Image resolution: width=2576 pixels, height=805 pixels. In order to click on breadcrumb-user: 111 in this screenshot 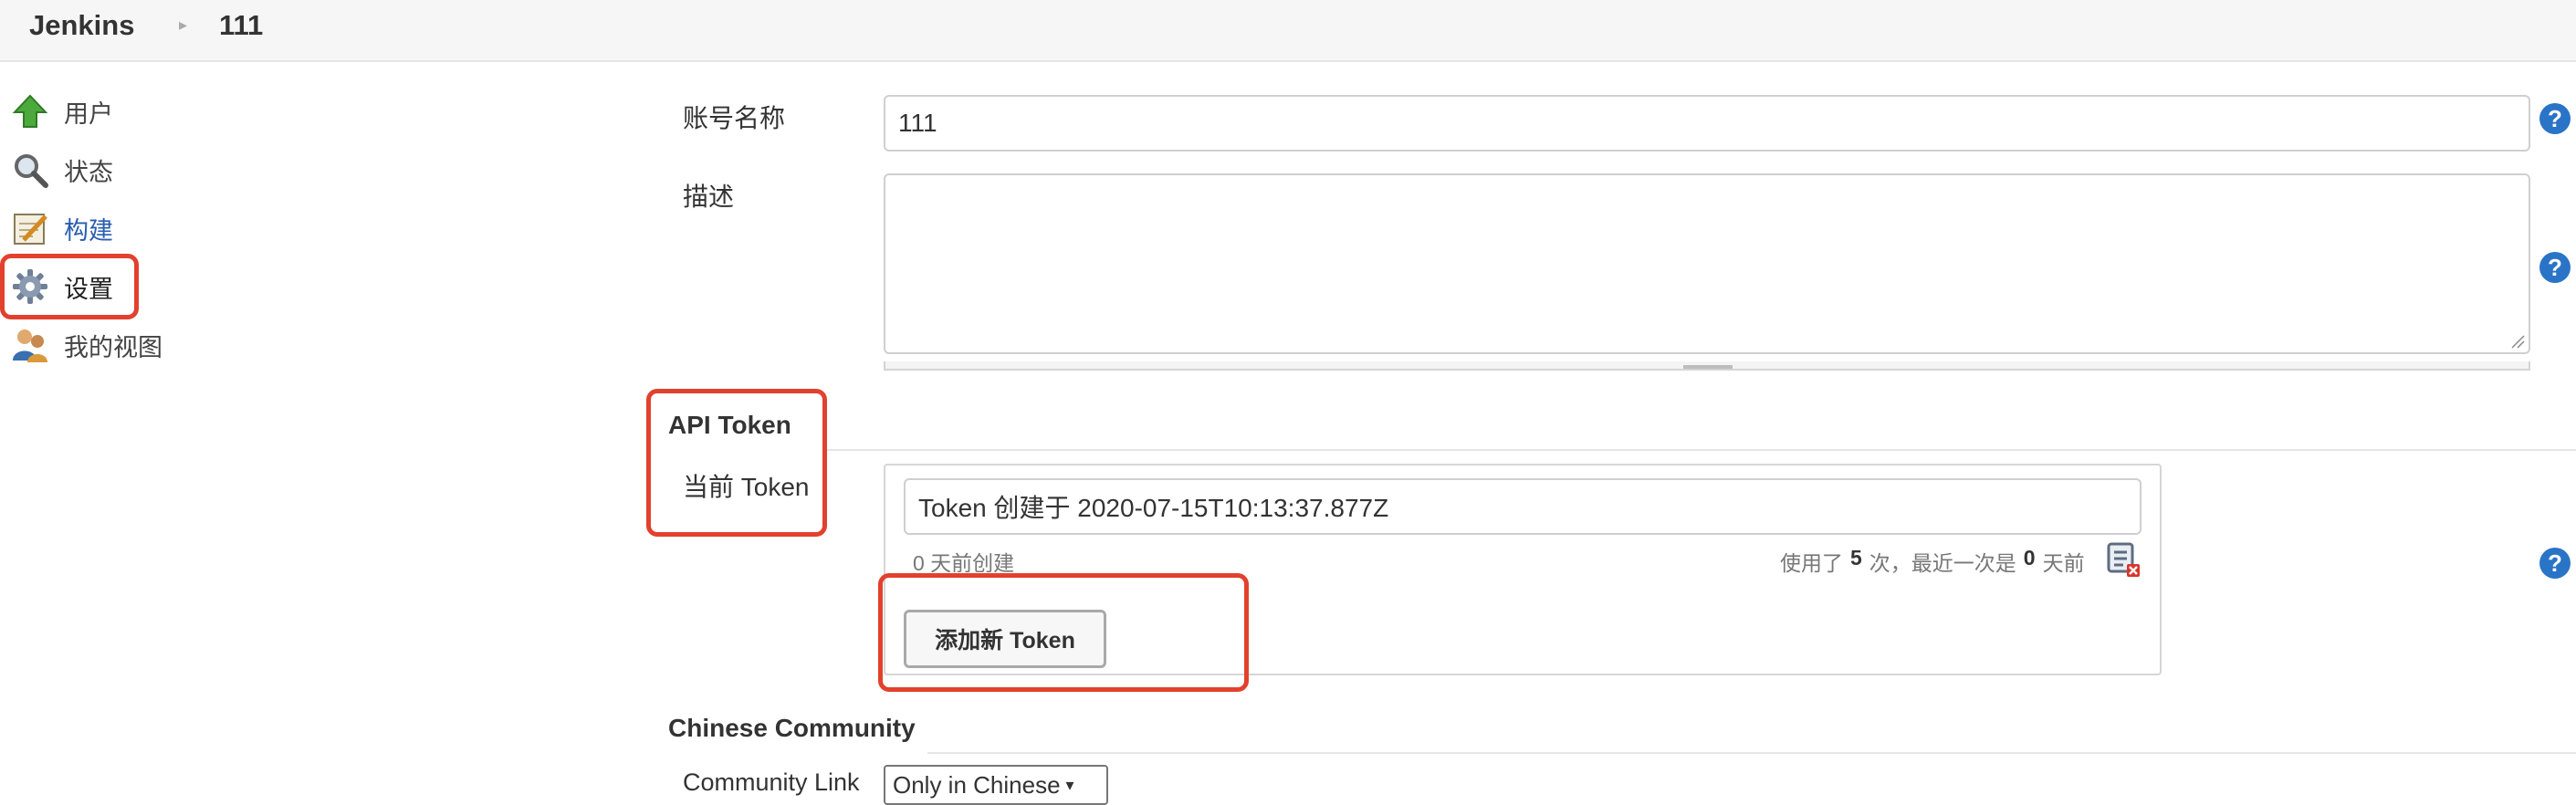, I will do `click(241, 25)`.